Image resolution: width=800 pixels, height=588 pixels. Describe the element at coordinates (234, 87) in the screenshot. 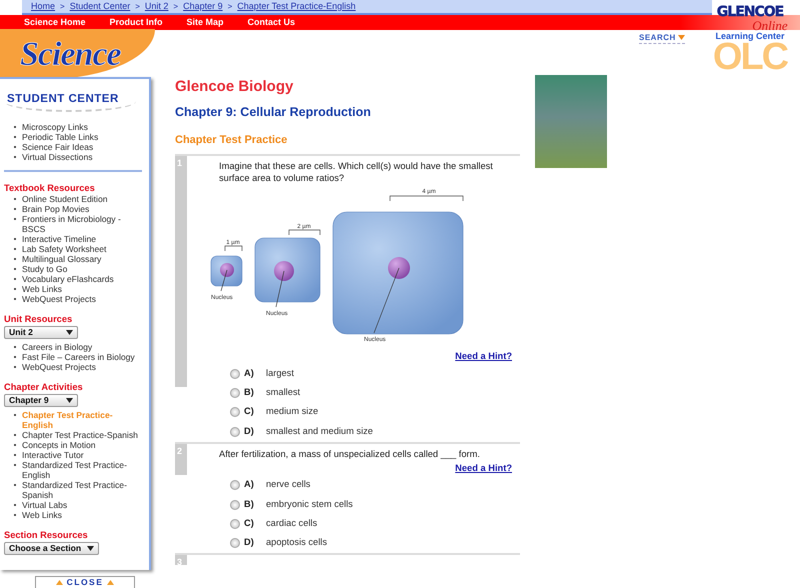

I see `page-title: Glencoe Biology` at that location.